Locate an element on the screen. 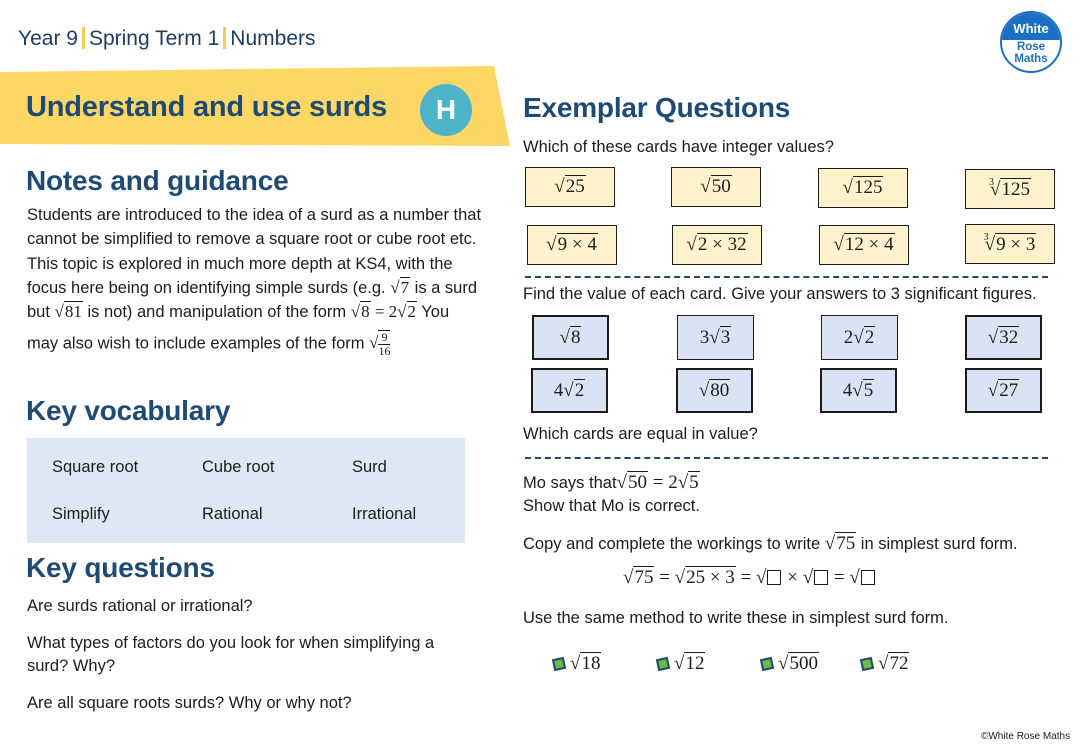 The width and height of the screenshot is (1084, 750). surd-expression: 4√2 is located at coordinates (569, 389).